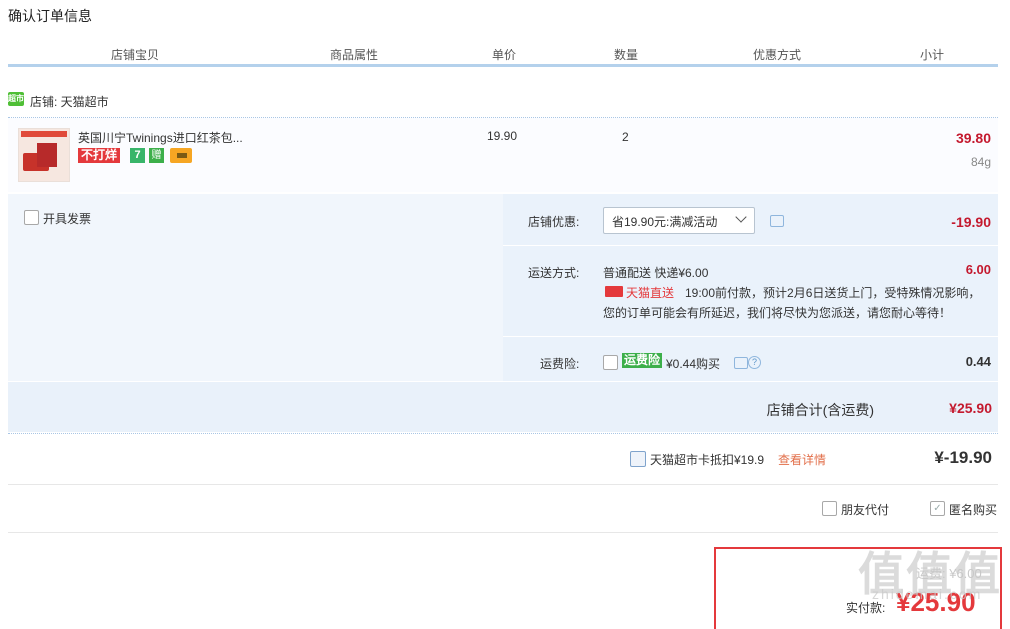 The width and height of the screenshot is (1010, 629). I want to click on item-subtotal: 39.80, so click(973, 138).